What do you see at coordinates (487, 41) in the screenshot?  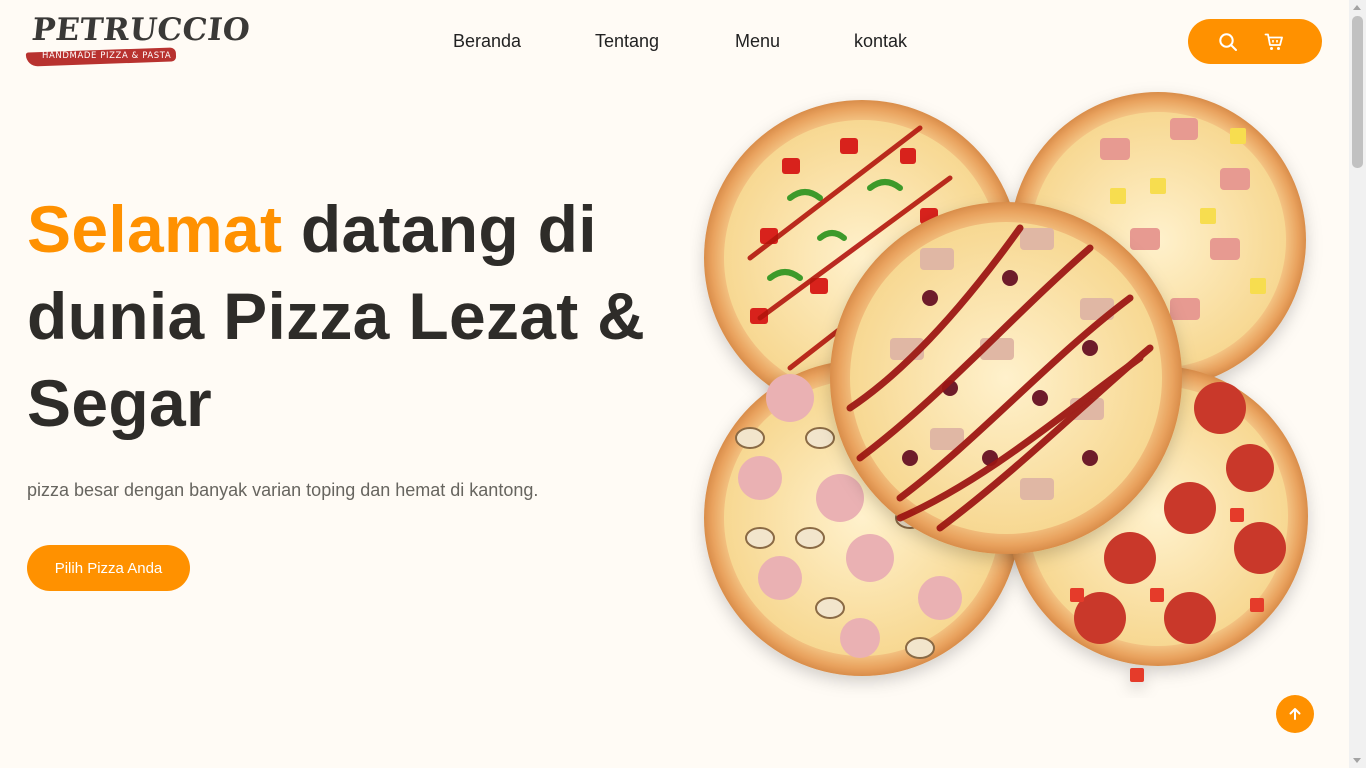 I see `nav-item-beranda: Beranda` at bounding box center [487, 41].